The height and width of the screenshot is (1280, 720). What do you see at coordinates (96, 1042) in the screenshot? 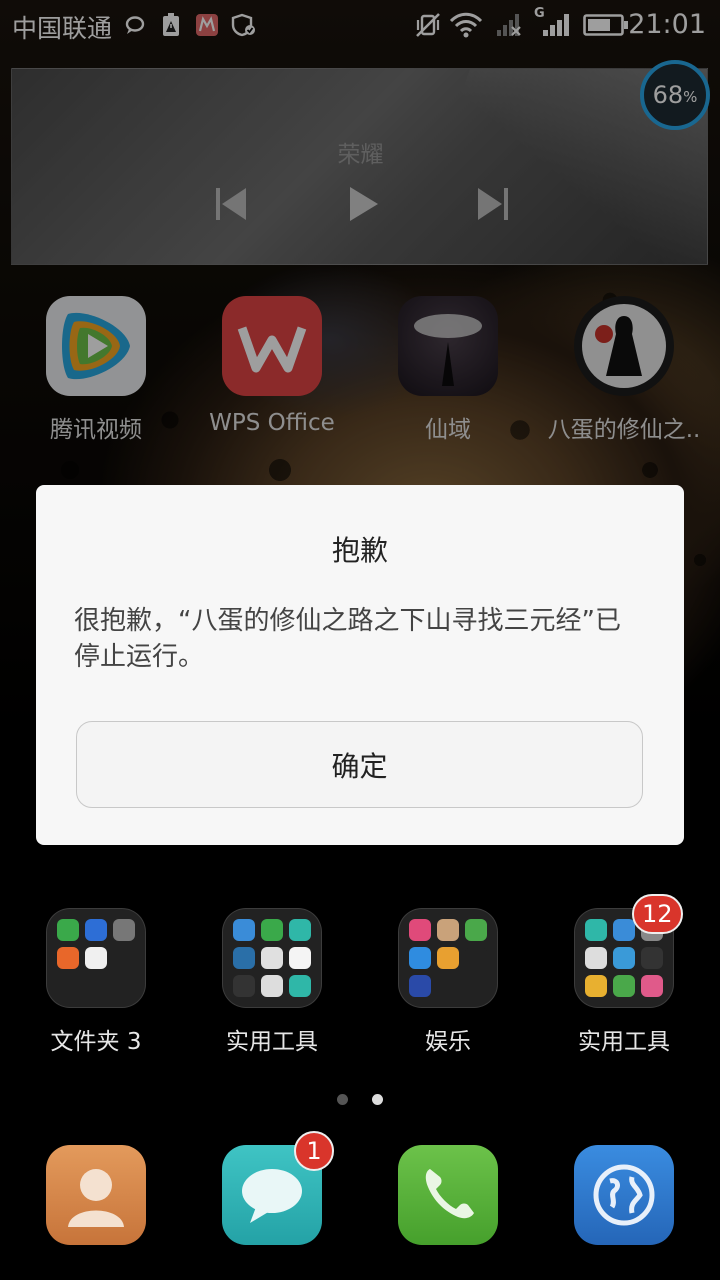
I see `folder-label: 文件夹 3` at bounding box center [96, 1042].